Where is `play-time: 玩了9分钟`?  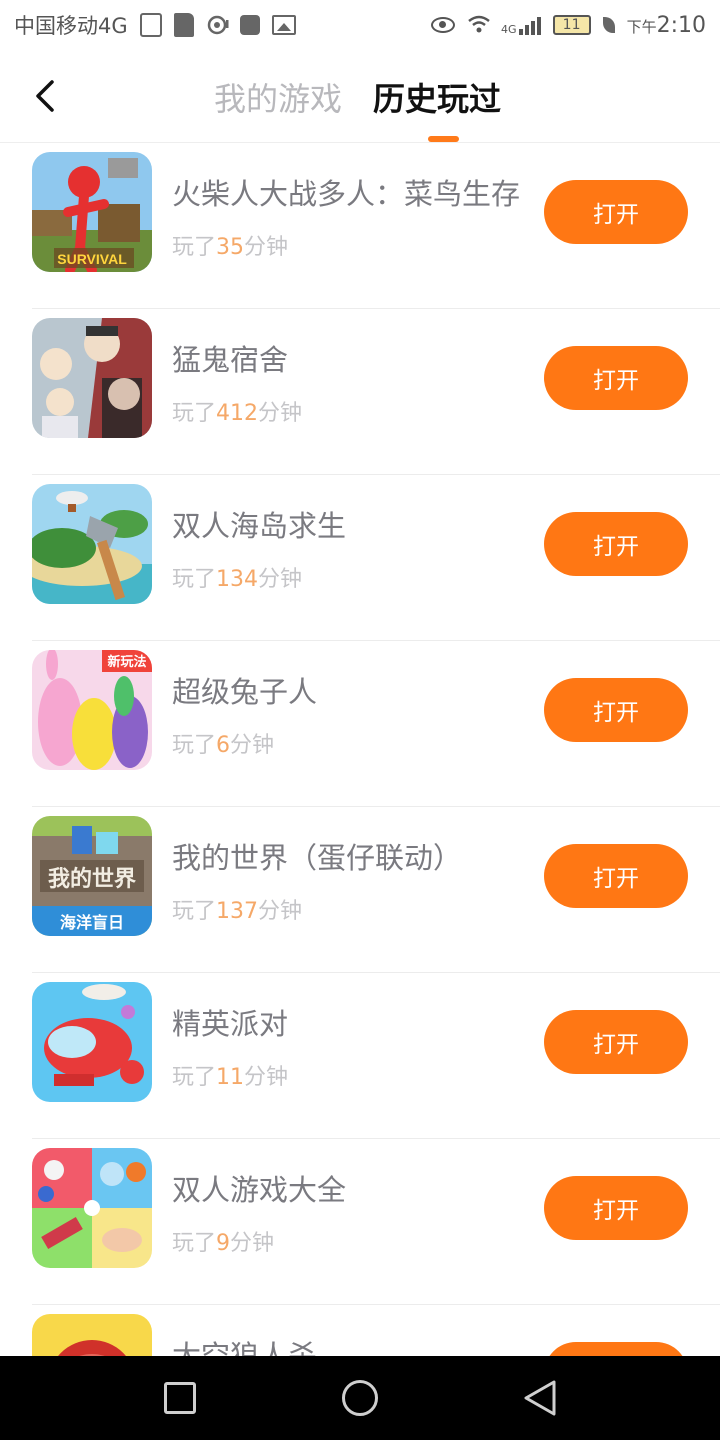
play-time: 玩了9分钟 is located at coordinates (223, 1241).